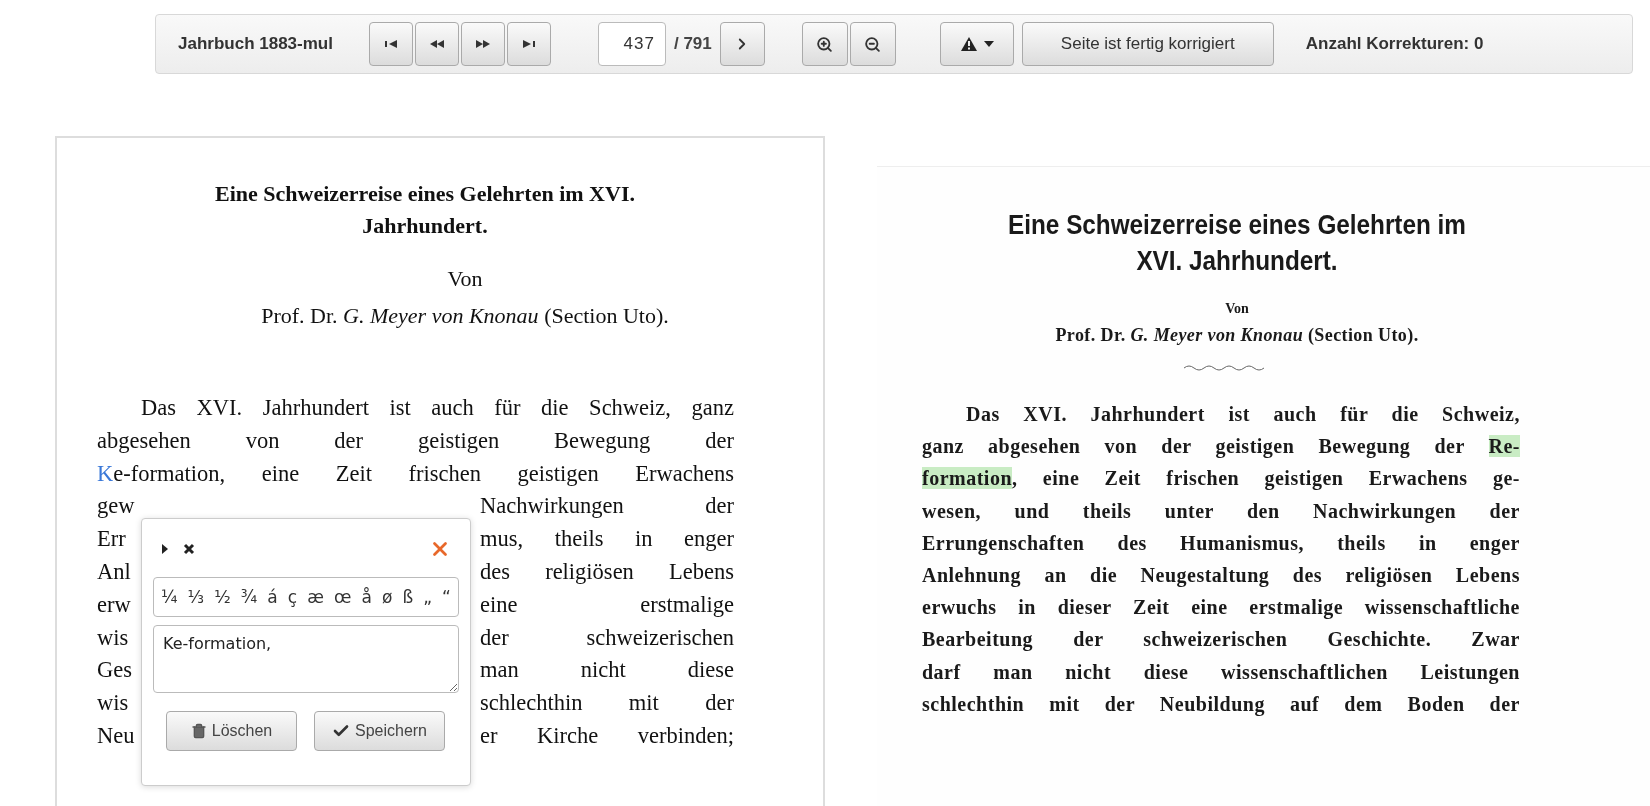 The image size is (1650, 806). I want to click on page-total: / 791, so click(692, 44).